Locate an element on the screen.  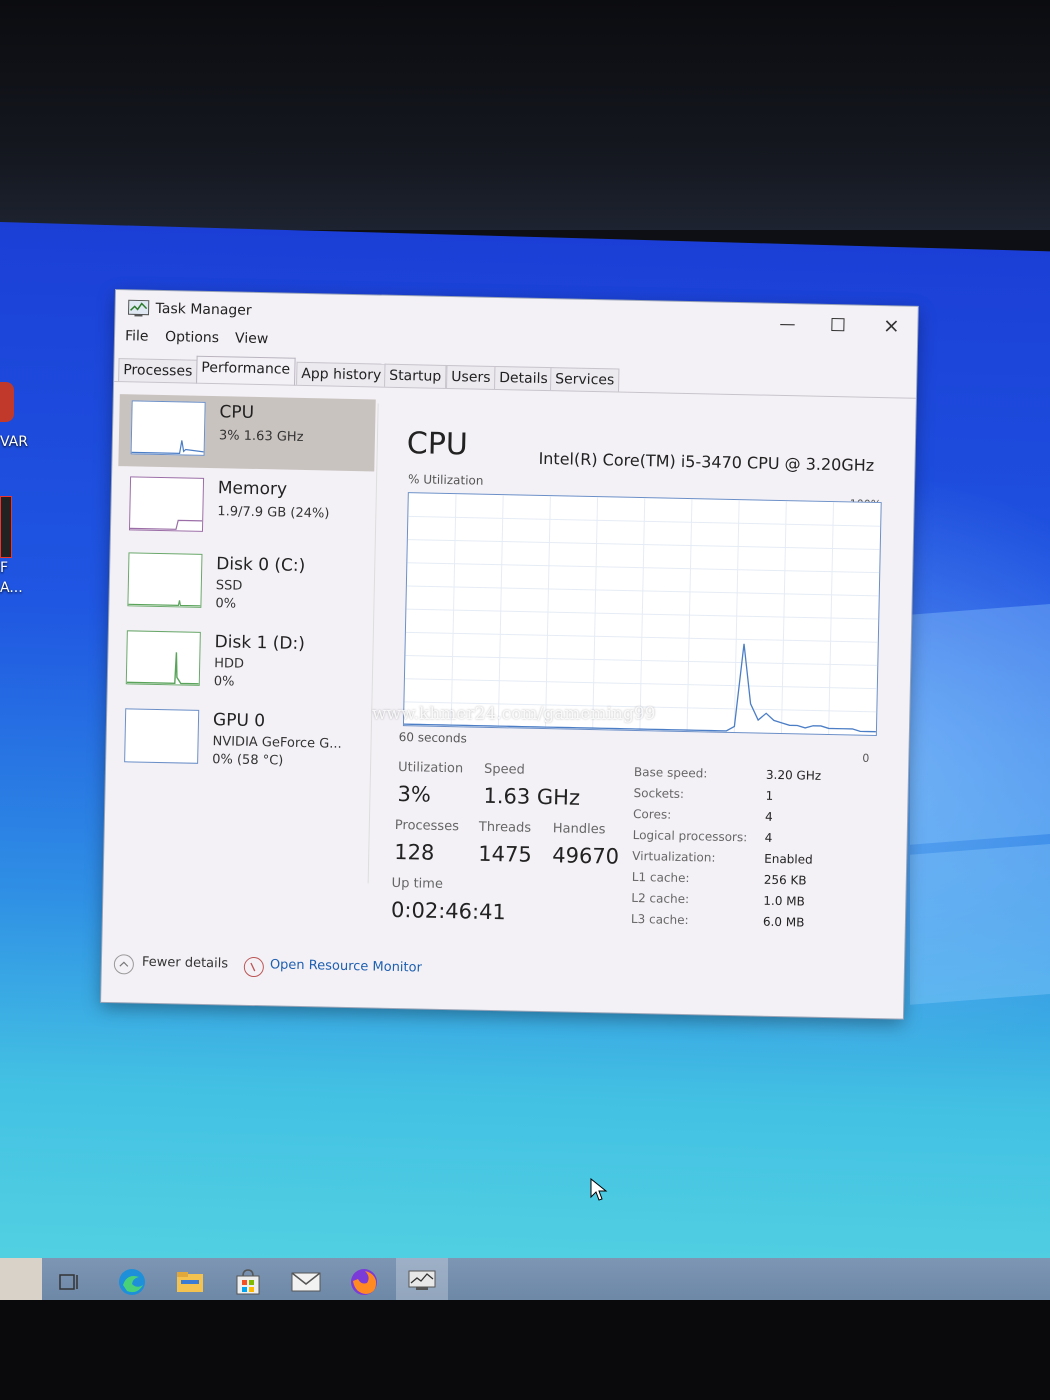
minimize-button: — is located at coordinates (787, 323).